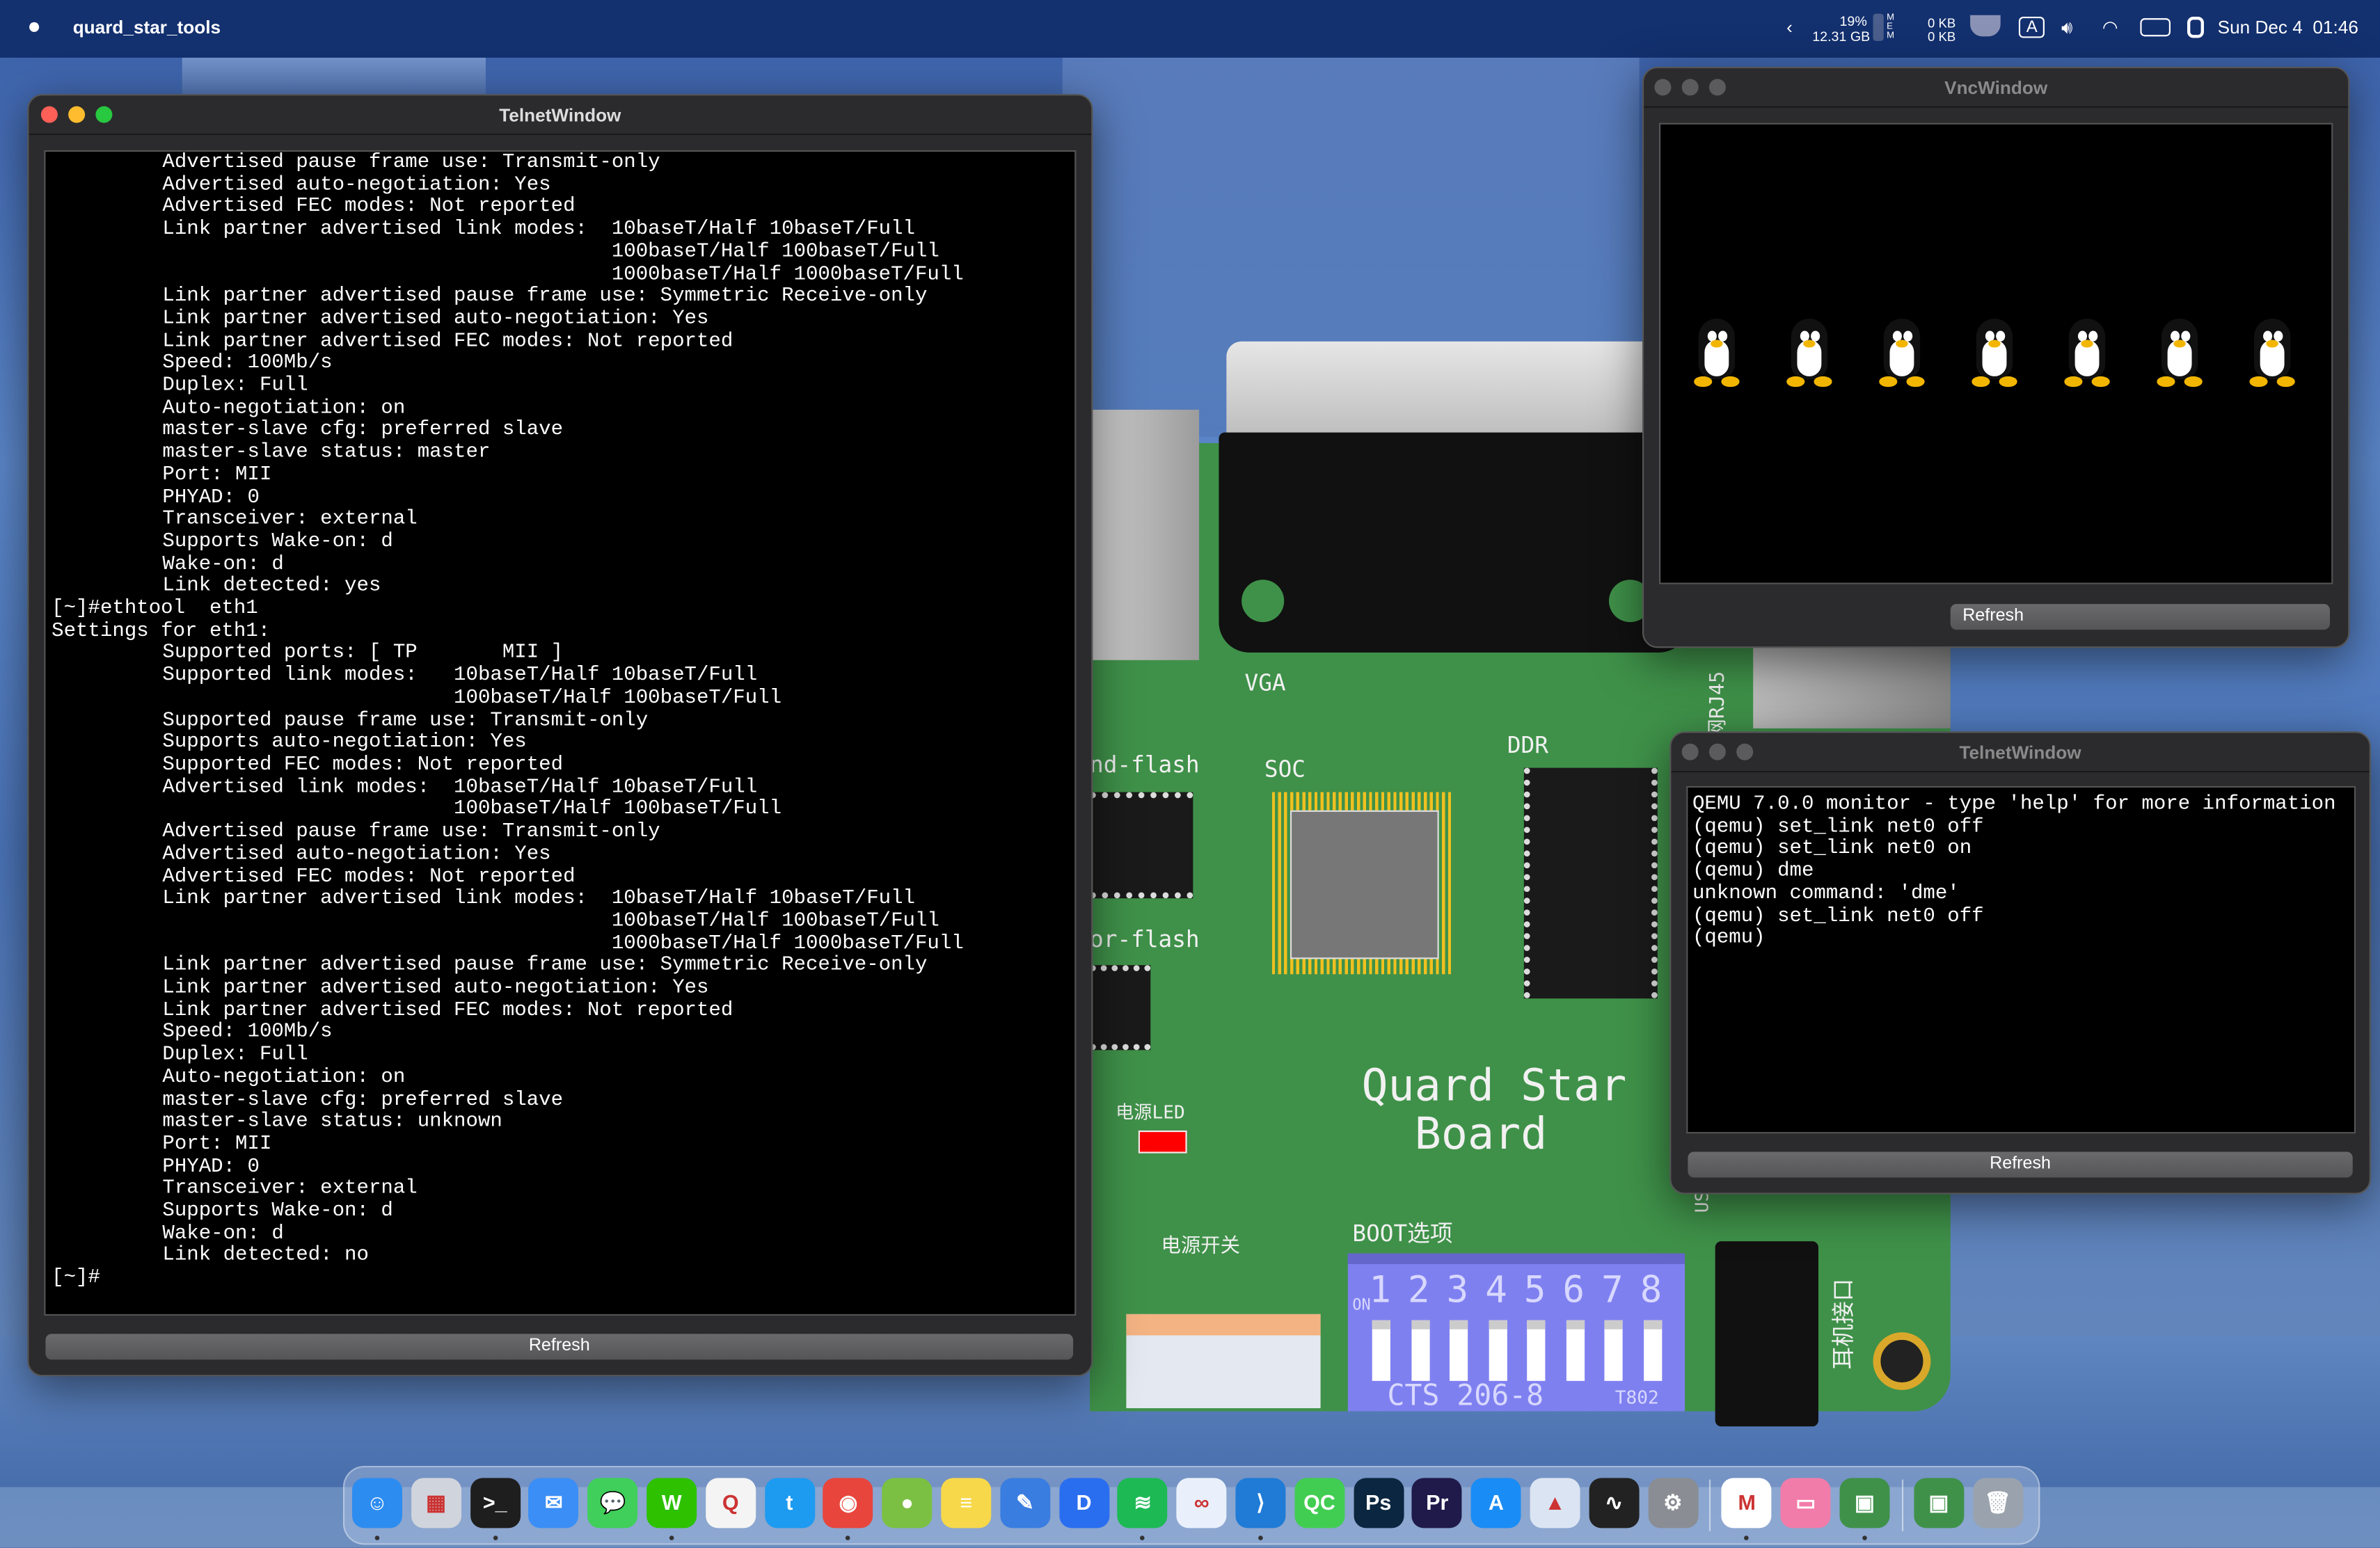 Image resolution: width=2380 pixels, height=1548 pixels. What do you see at coordinates (1495, 1503) in the screenshot?
I see `dock-app-store-icon: A` at bounding box center [1495, 1503].